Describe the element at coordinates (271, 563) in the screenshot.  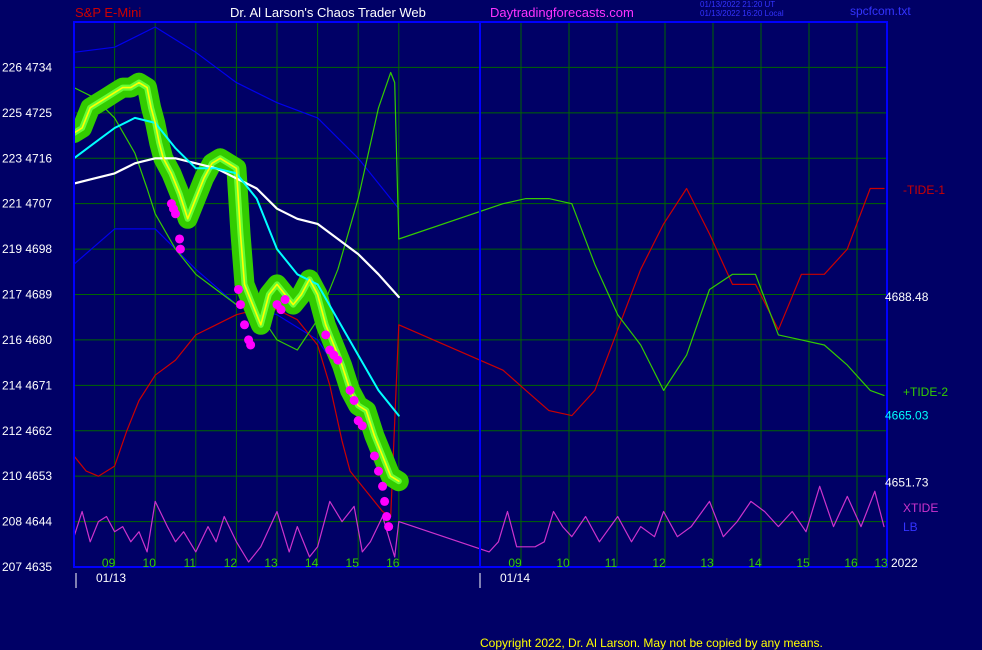
I see `x-tick-label: 13` at that location.